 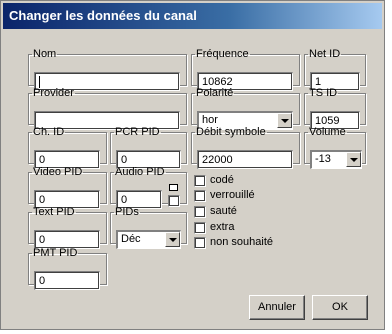 What do you see at coordinates (245, 108) in the screenshot?
I see `group-polarite: Polarité hor` at bounding box center [245, 108].